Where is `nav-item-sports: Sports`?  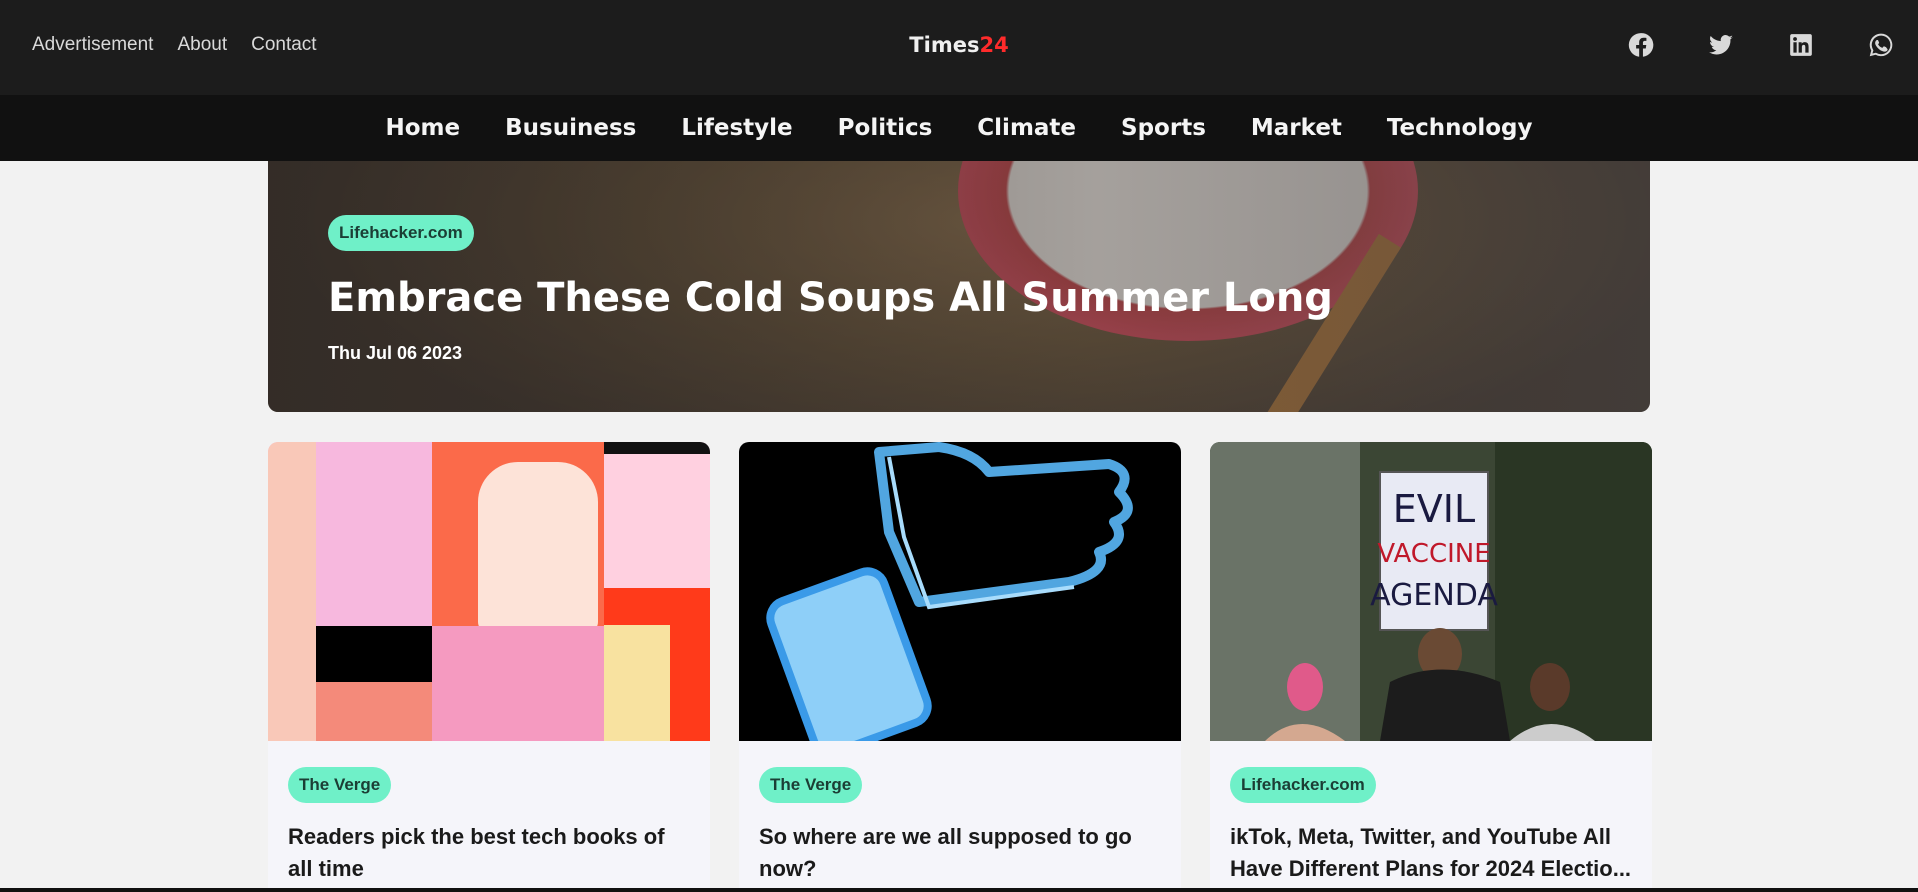
nav-item-sports: Sports is located at coordinates (1163, 128).